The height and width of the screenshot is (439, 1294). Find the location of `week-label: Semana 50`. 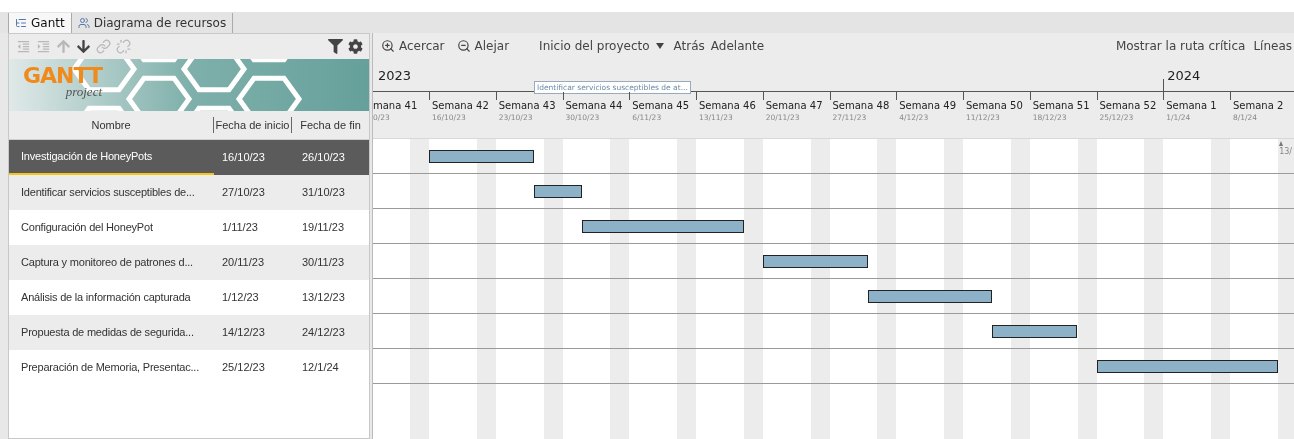

week-label: Semana 50 is located at coordinates (995, 106).